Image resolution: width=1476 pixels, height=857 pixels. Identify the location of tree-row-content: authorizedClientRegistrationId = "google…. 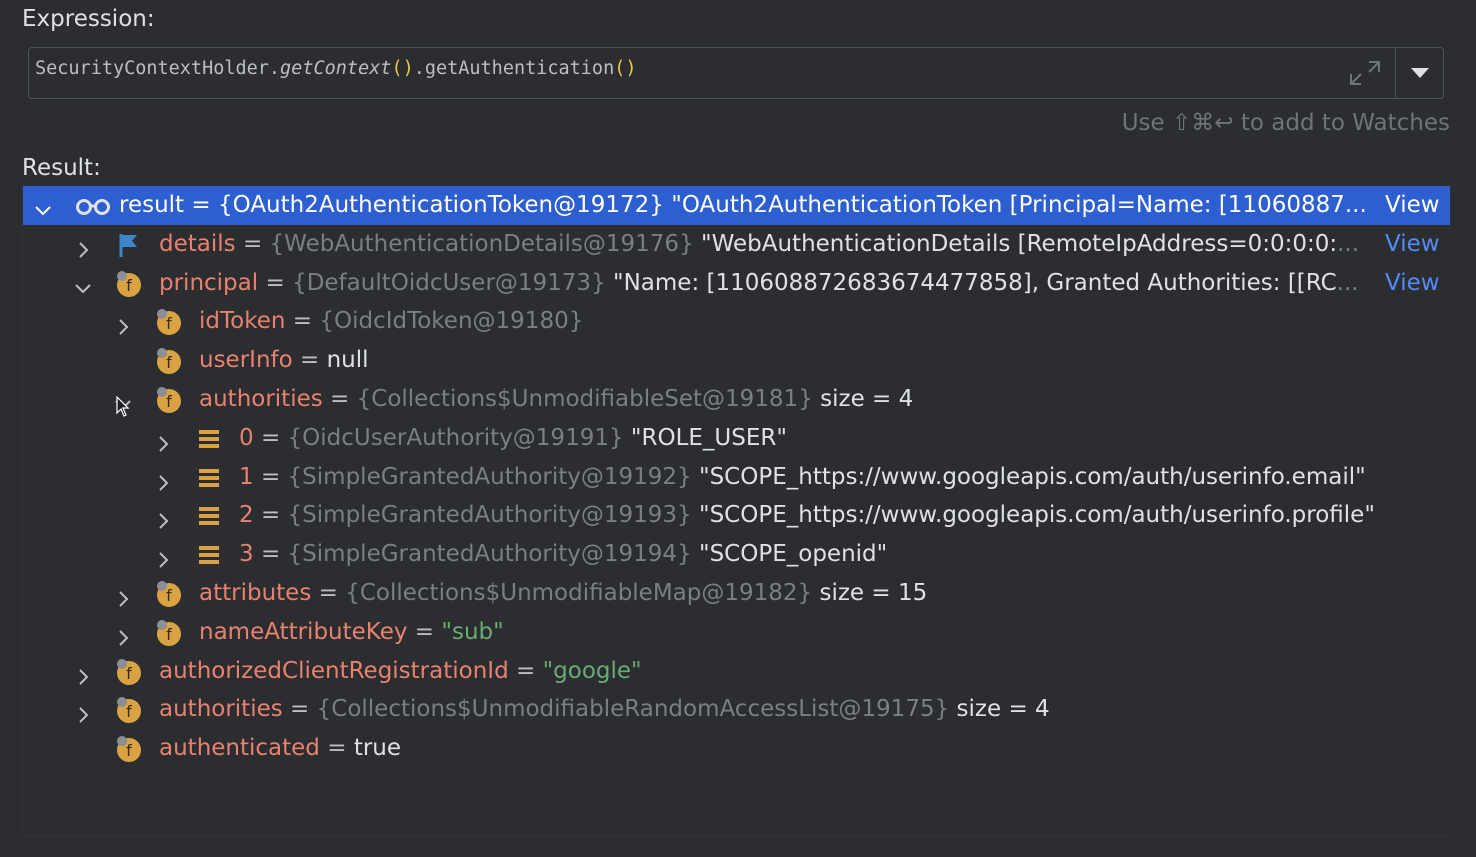
(400, 671).